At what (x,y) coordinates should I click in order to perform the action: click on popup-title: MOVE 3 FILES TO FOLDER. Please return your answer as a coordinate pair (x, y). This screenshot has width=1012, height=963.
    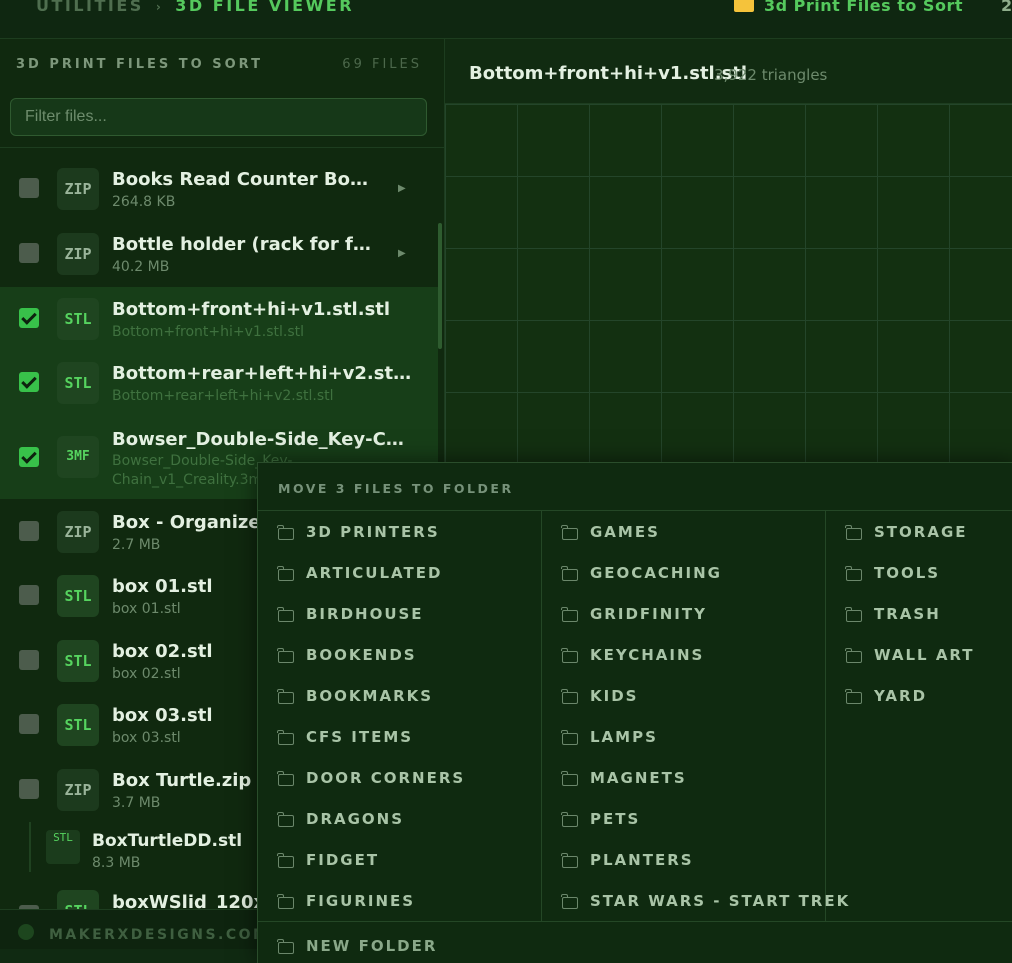
    Looking at the image, I should click on (396, 488).